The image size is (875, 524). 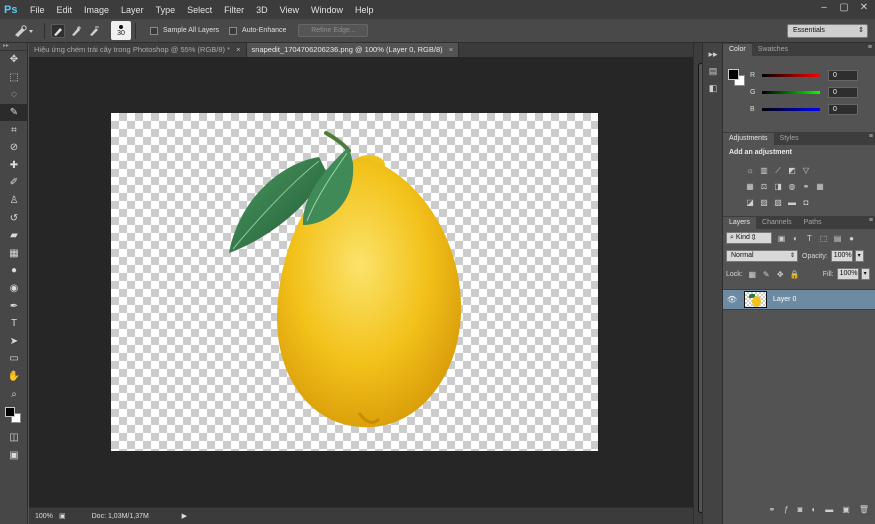 I want to click on path-selection-tool-icon: ➤, so click(x=14, y=342).